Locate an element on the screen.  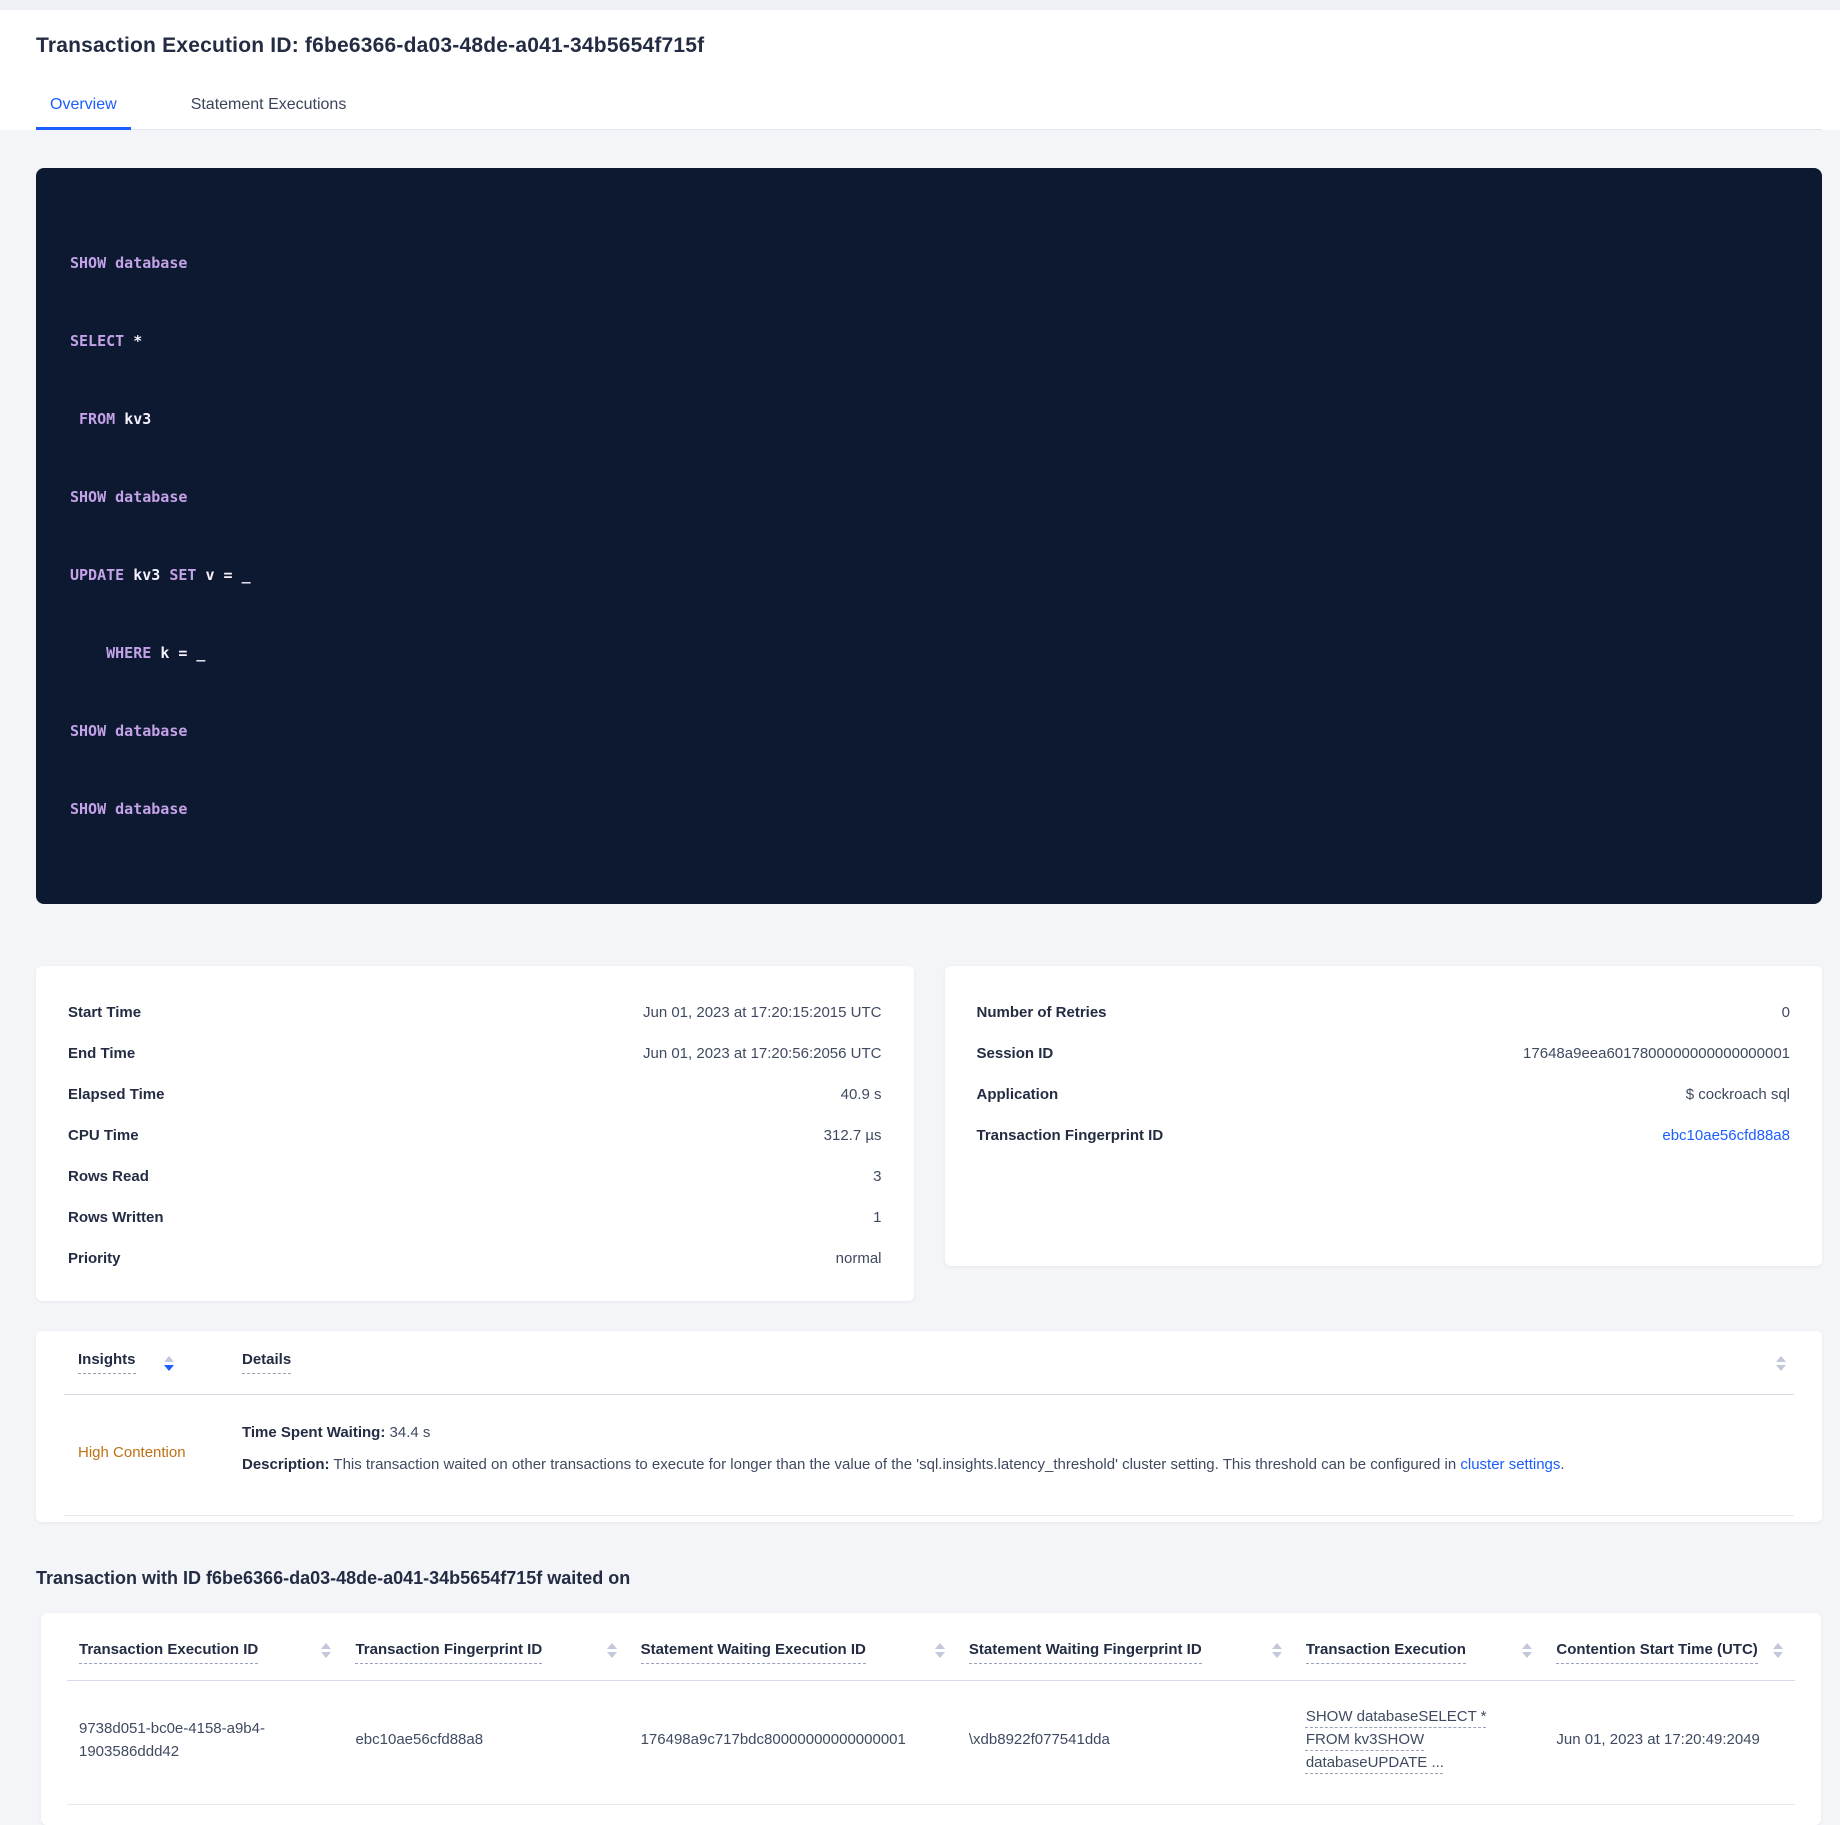
column-header-txn-execution: Transaction Execution is located at coordinates (1419, 1647).